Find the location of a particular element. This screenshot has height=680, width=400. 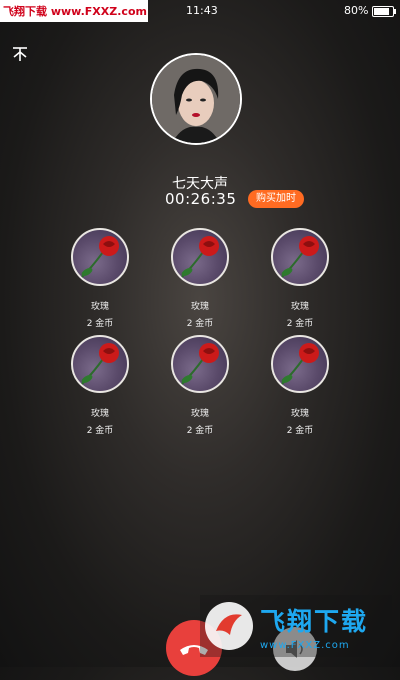

status-time: 11:43 is located at coordinates (202, 10).